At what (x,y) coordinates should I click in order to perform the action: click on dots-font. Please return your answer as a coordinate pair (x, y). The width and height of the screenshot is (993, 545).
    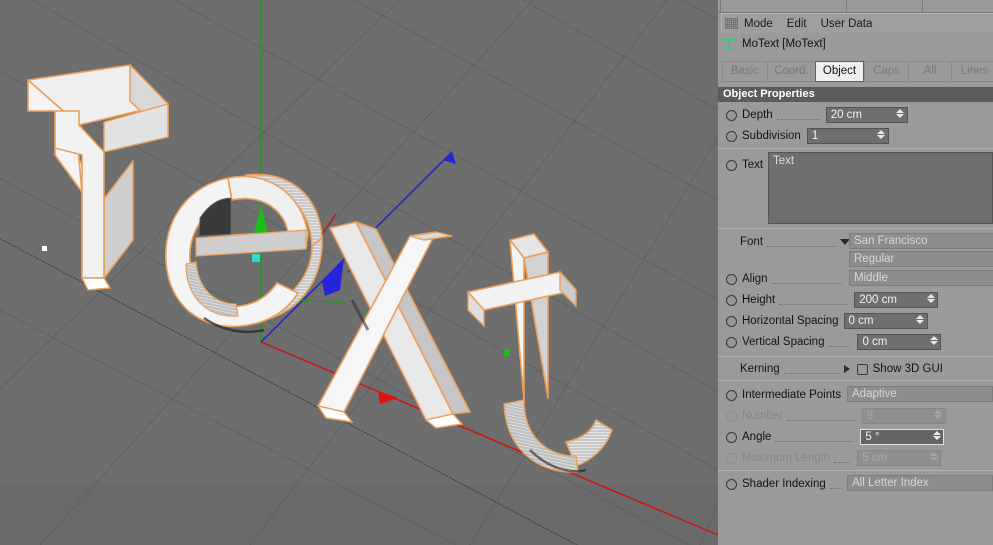
    Looking at the image, I should click on (801, 242).